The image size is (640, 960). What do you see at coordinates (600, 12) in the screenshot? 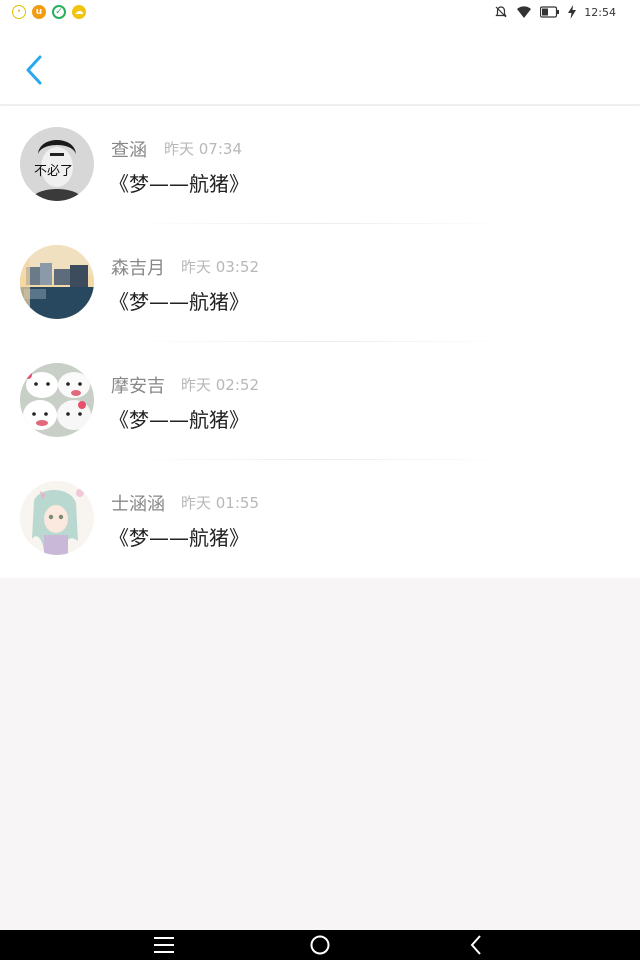
I see `status-time: 12:54` at bounding box center [600, 12].